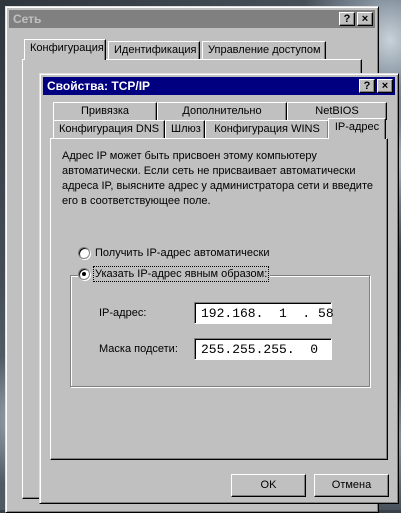  What do you see at coordinates (192, 19) in the screenshot?
I see `network-window-titlebar: Сеть ? ×` at bounding box center [192, 19].